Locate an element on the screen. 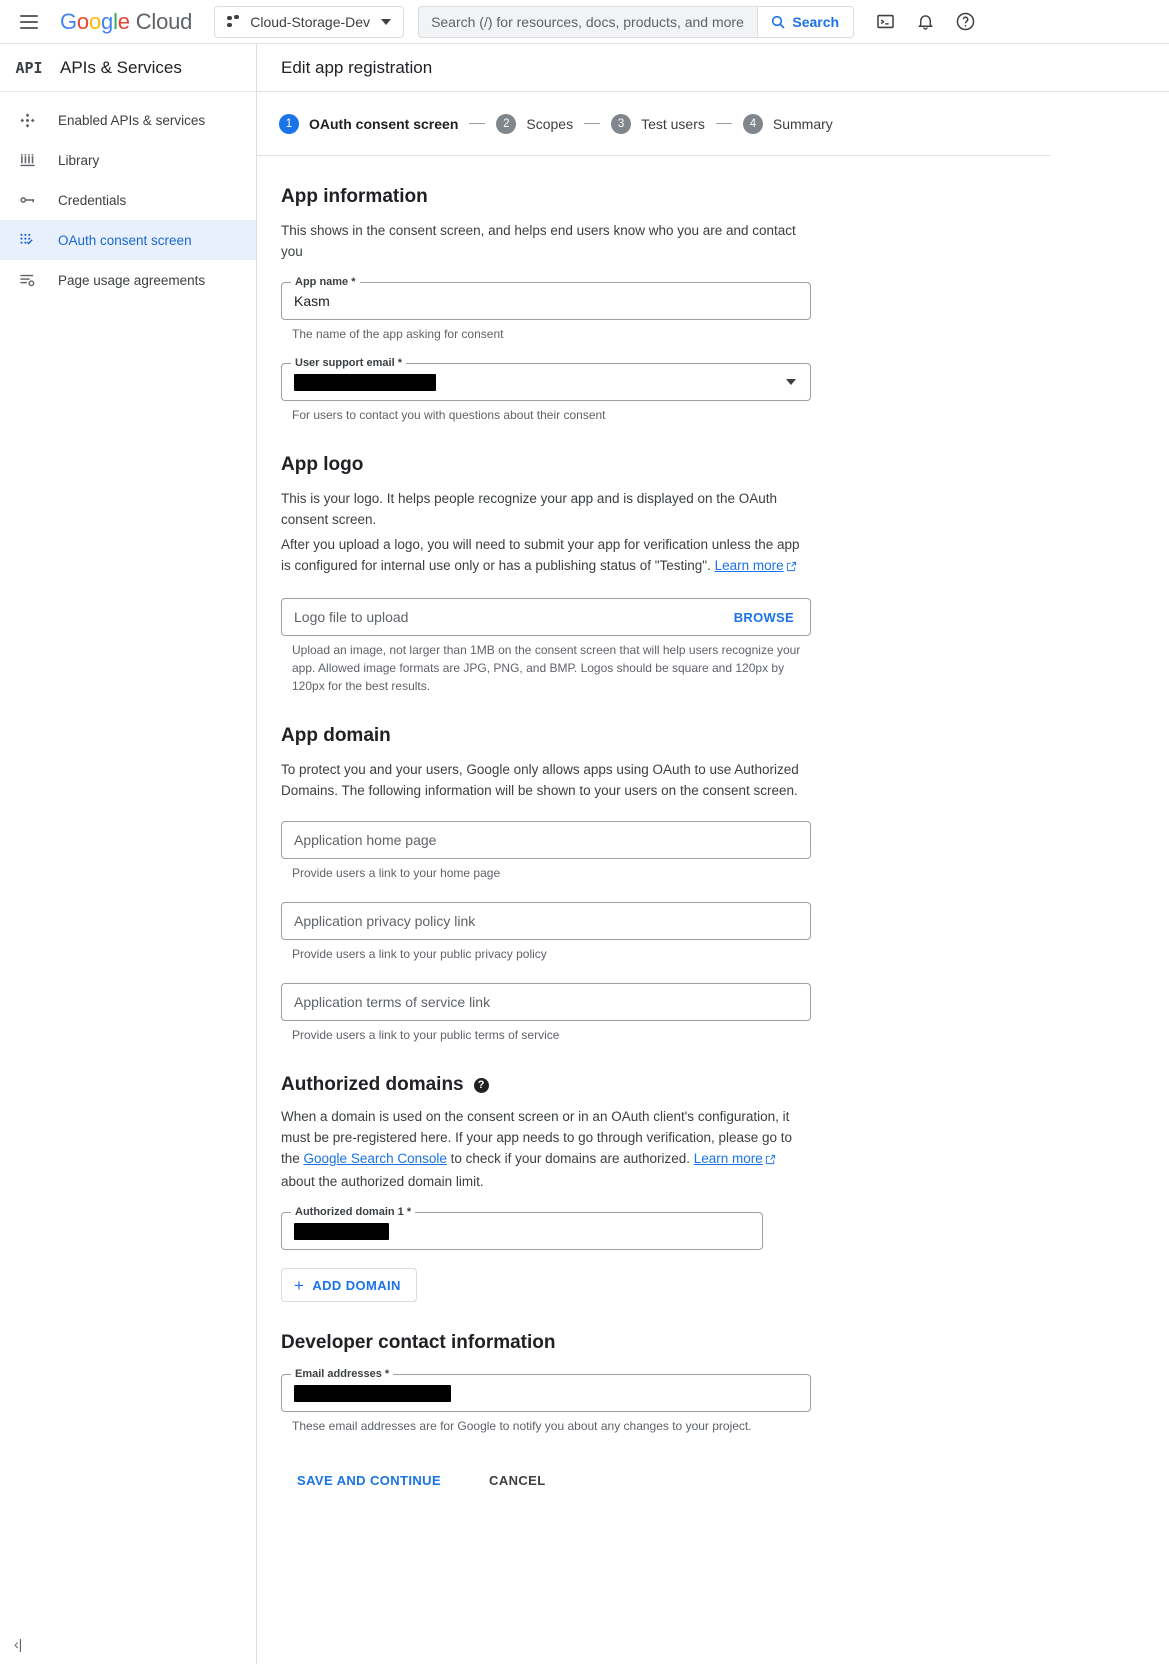 This screenshot has width=1169, height=1665. search-button: Search is located at coordinates (805, 21).